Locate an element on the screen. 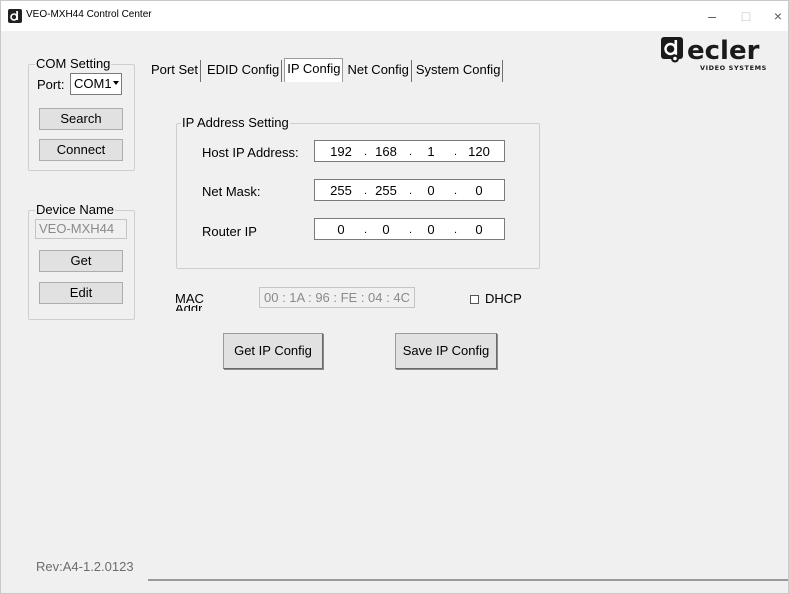 The width and height of the screenshot is (789, 594). dhcp-checkbox is located at coordinates (474, 299).